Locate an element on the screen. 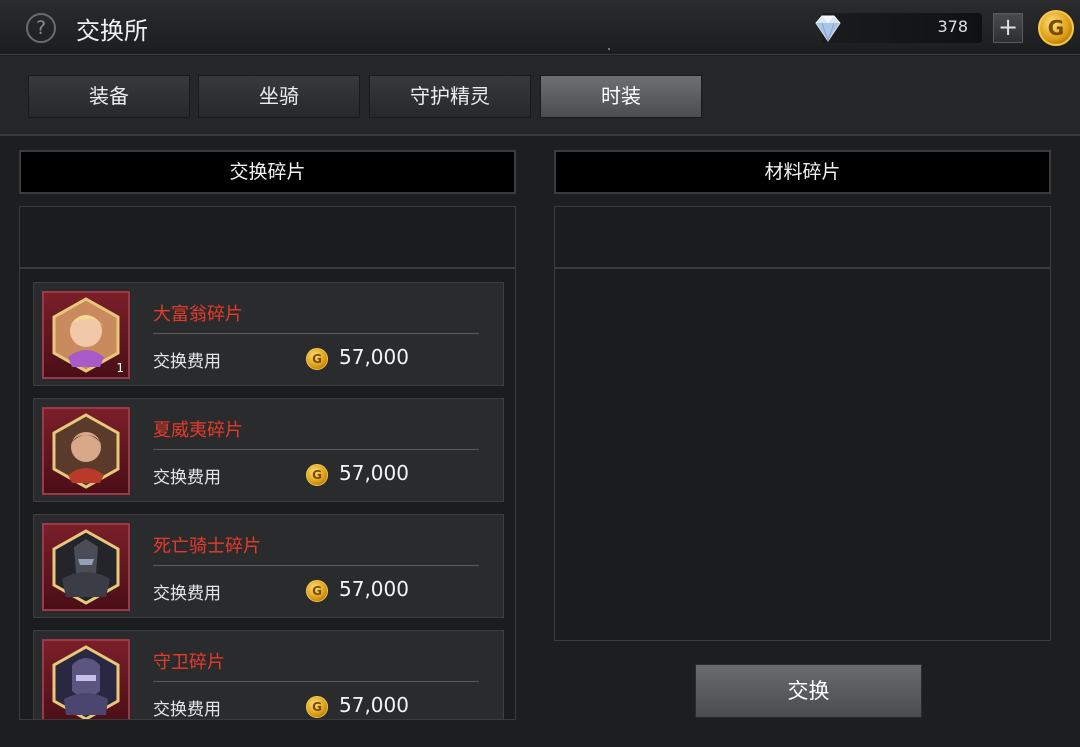 Image resolution: width=1080 pixels, height=747 pixels. tab-bar: 装备 坐骑 守护精灵 时装 is located at coordinates (540, 96).